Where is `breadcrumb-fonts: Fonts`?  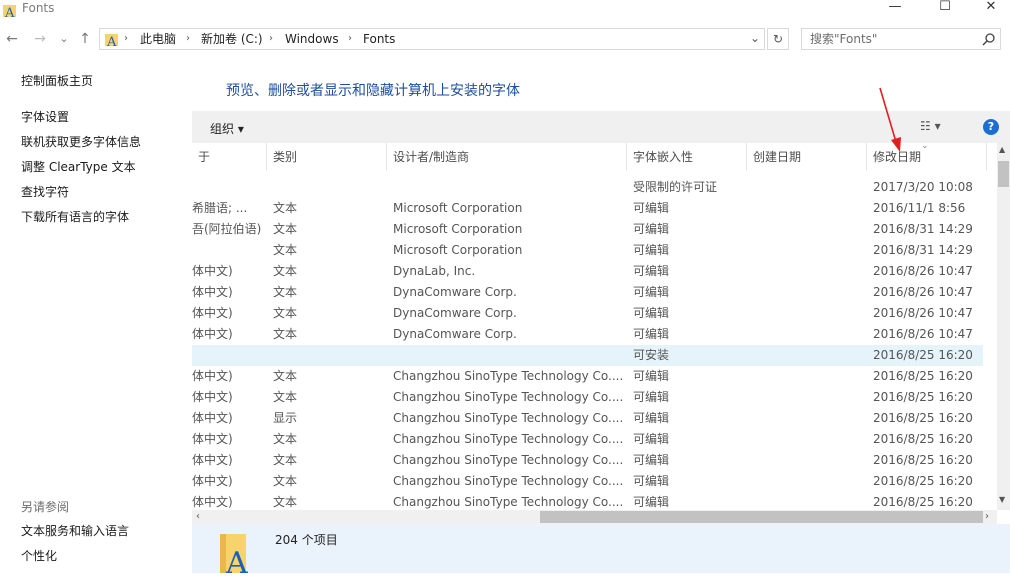 breadcrumb-fonts: Fonts is located at coordinates (379, 39).